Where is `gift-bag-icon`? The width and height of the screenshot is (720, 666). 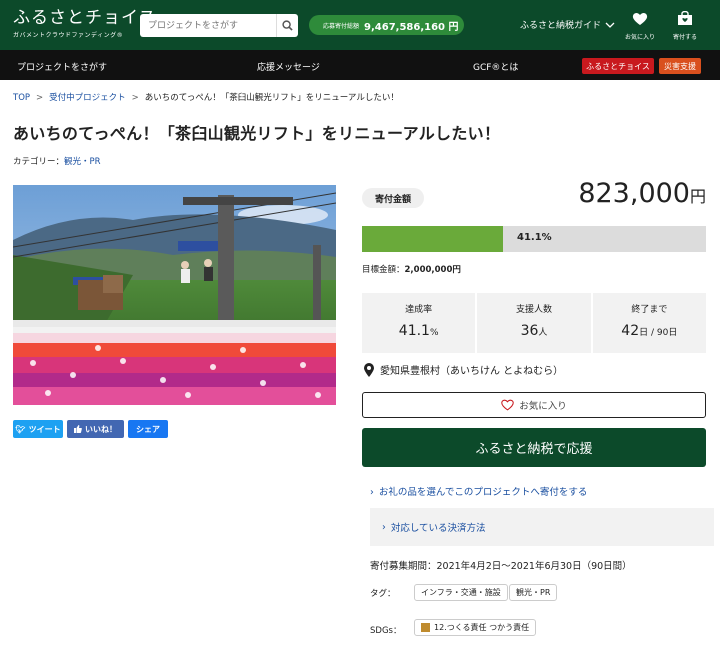
gift-bag-icon is located at coordinates (685, 17).